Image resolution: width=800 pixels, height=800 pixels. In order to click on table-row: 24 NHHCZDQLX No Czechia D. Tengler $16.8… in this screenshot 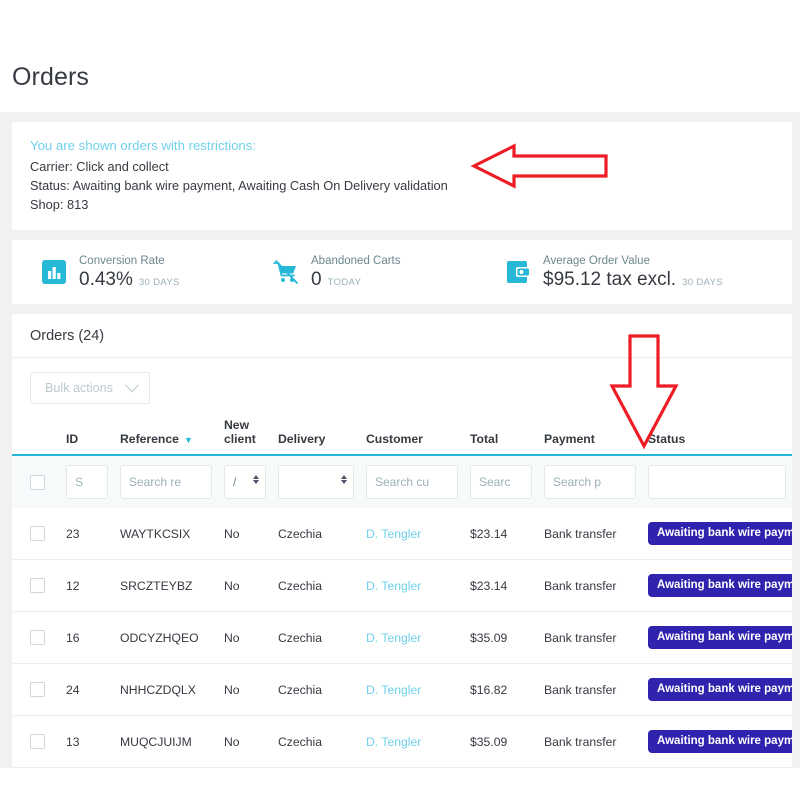, I will do `click(402, 689)`.